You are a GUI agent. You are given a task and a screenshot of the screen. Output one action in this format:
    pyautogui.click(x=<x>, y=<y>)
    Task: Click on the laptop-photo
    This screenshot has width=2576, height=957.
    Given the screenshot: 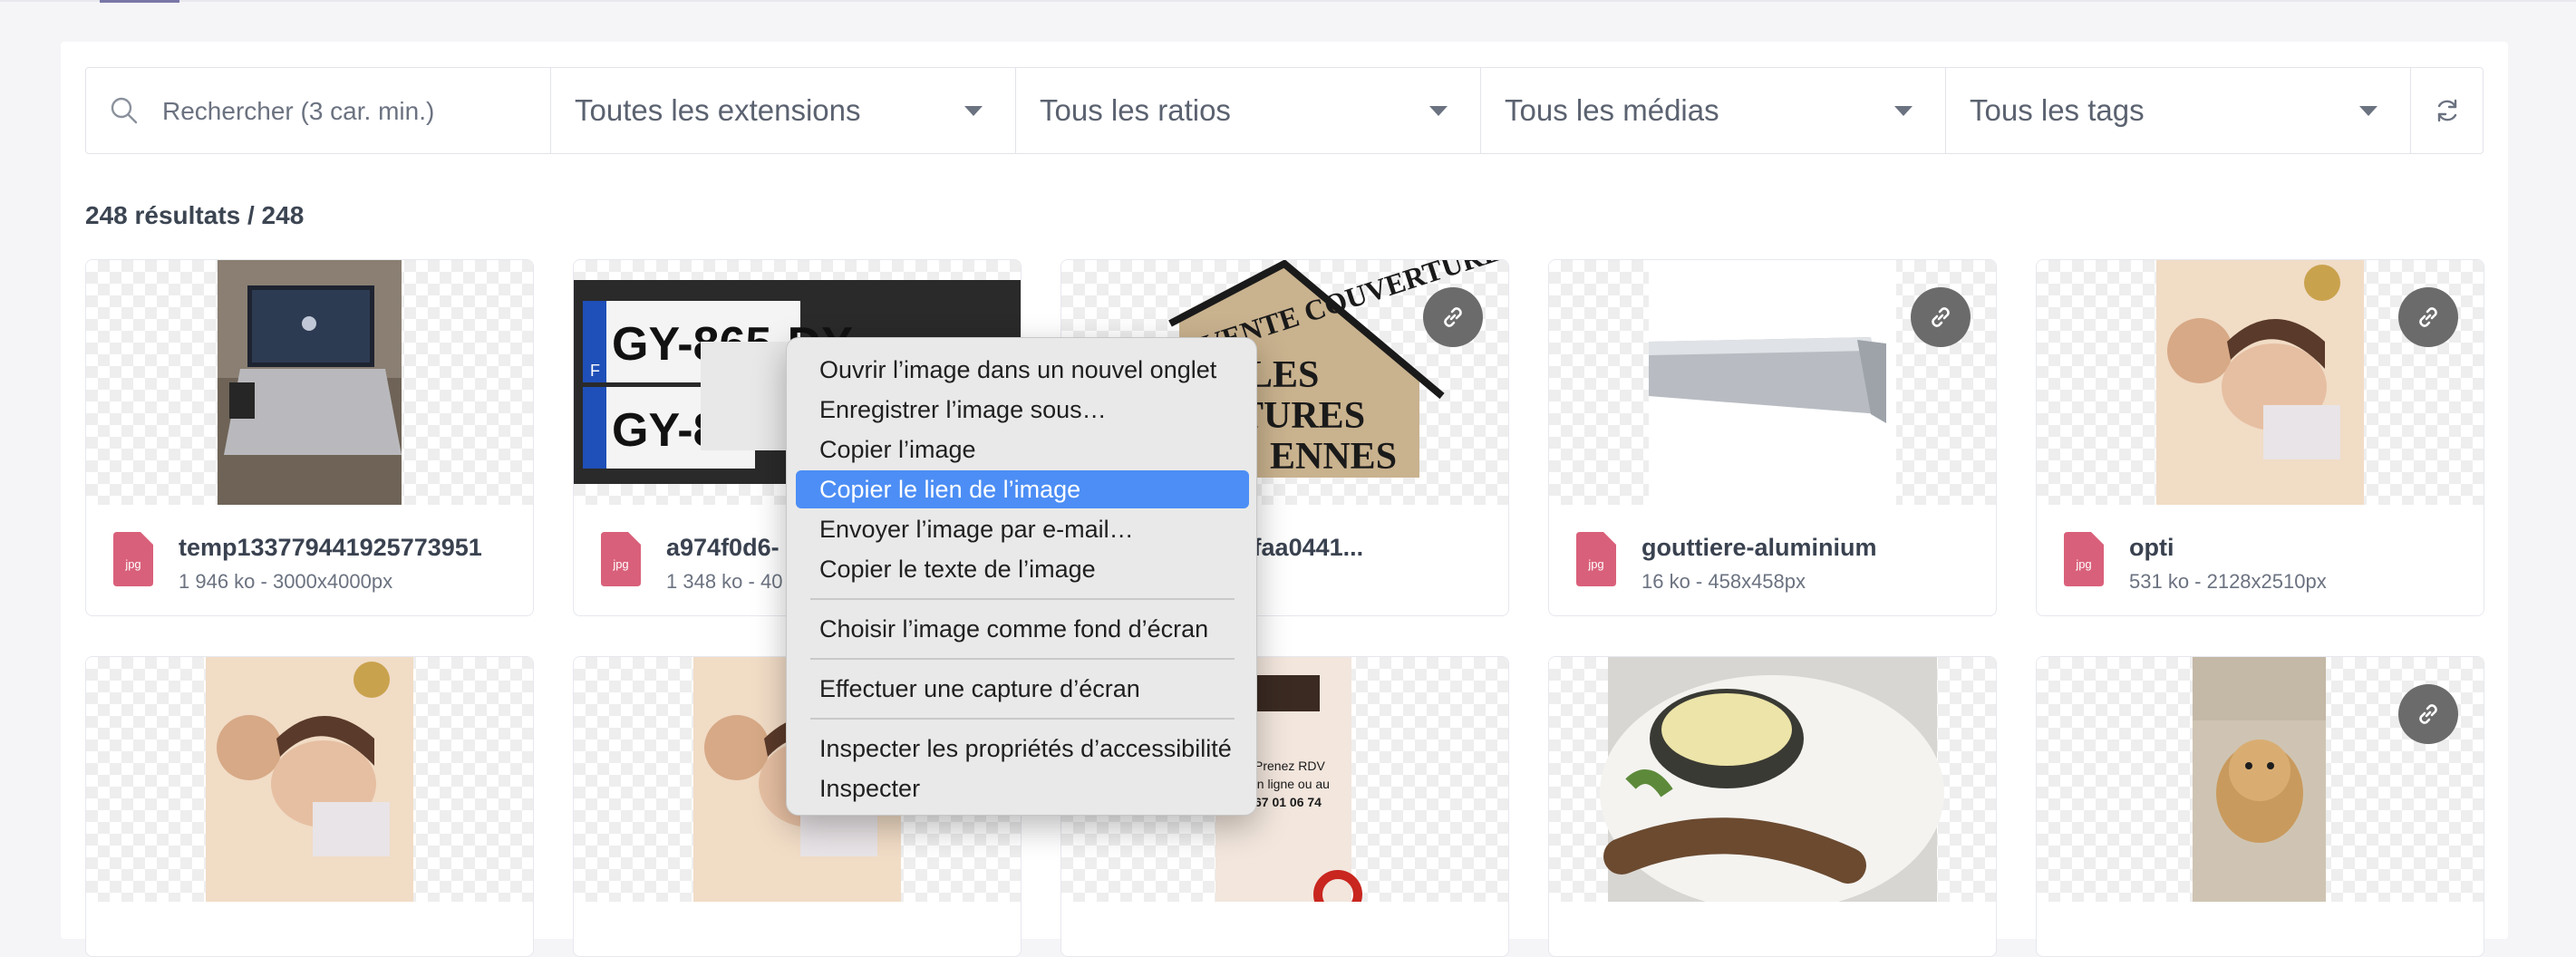 What is the action you would take?
    pyautogui.click(x=310, y=382)
    